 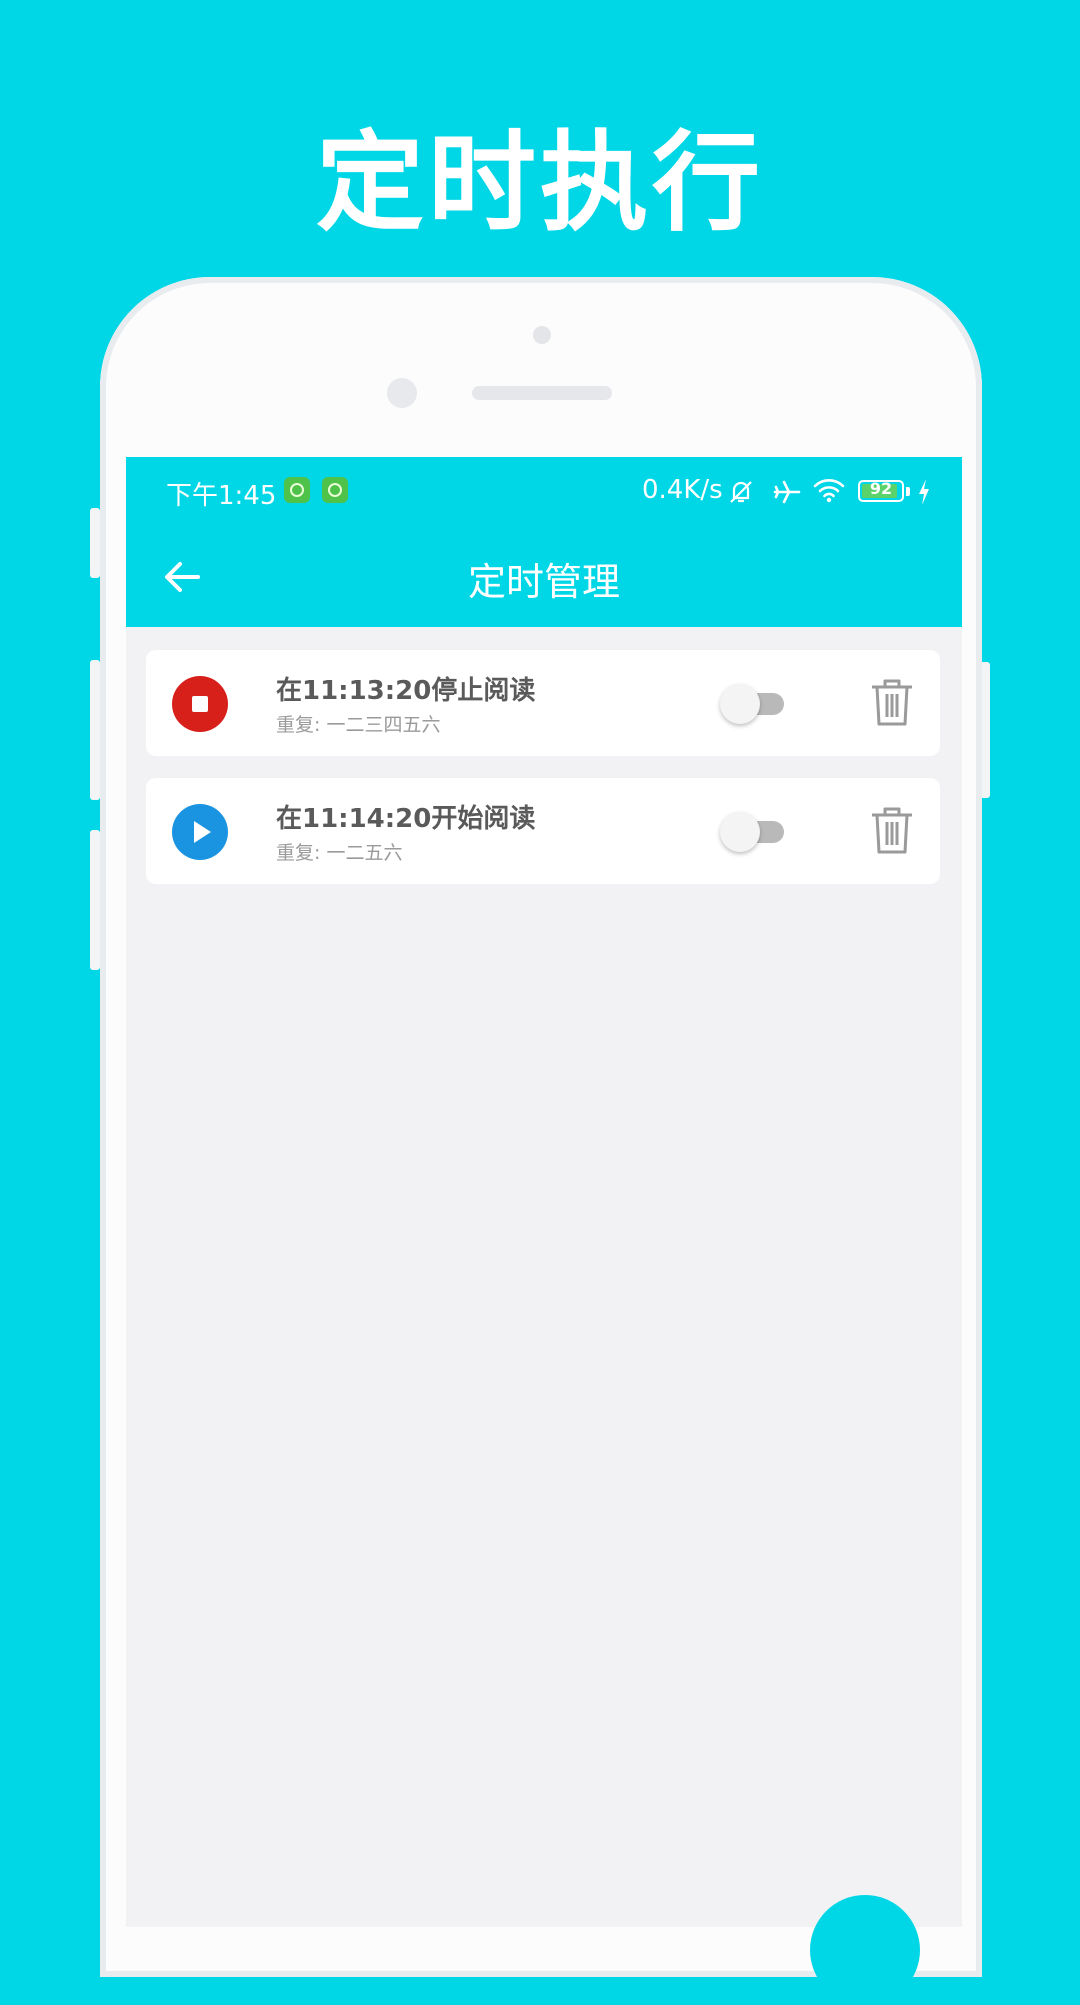 What do you see at coordinates (95, 730) in the screenshot?
I see `phone-button-volume-up` at bounding box center [95, 730].